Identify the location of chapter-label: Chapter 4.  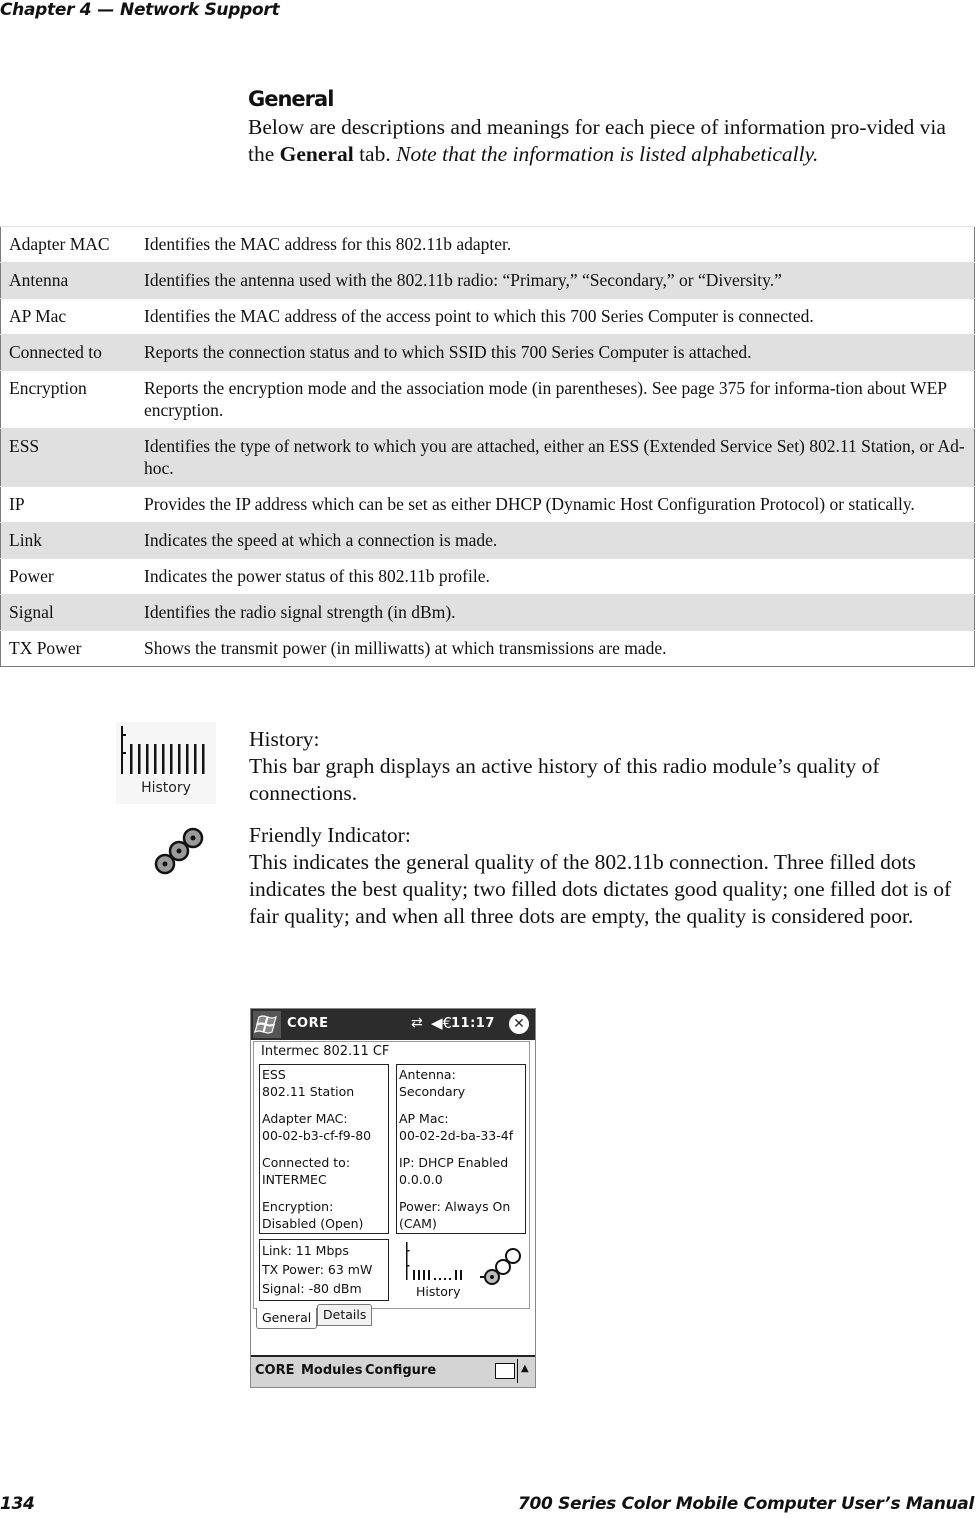
(46, 10).